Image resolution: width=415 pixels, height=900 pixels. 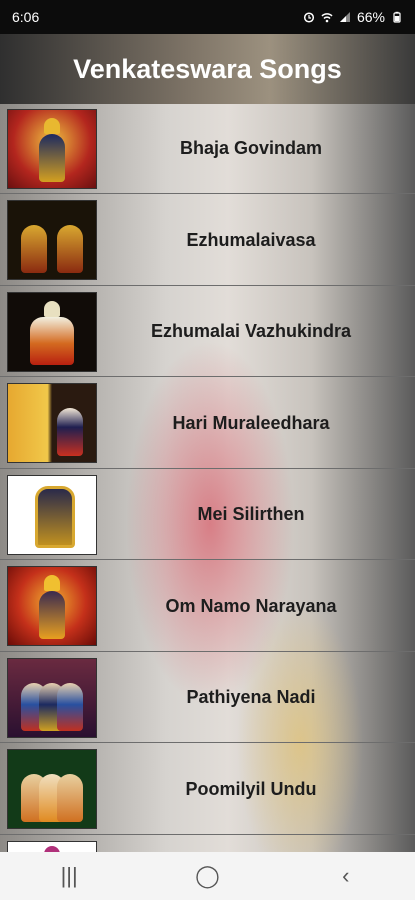 I want to click on alarm-icon, so click(x=309, y=17).